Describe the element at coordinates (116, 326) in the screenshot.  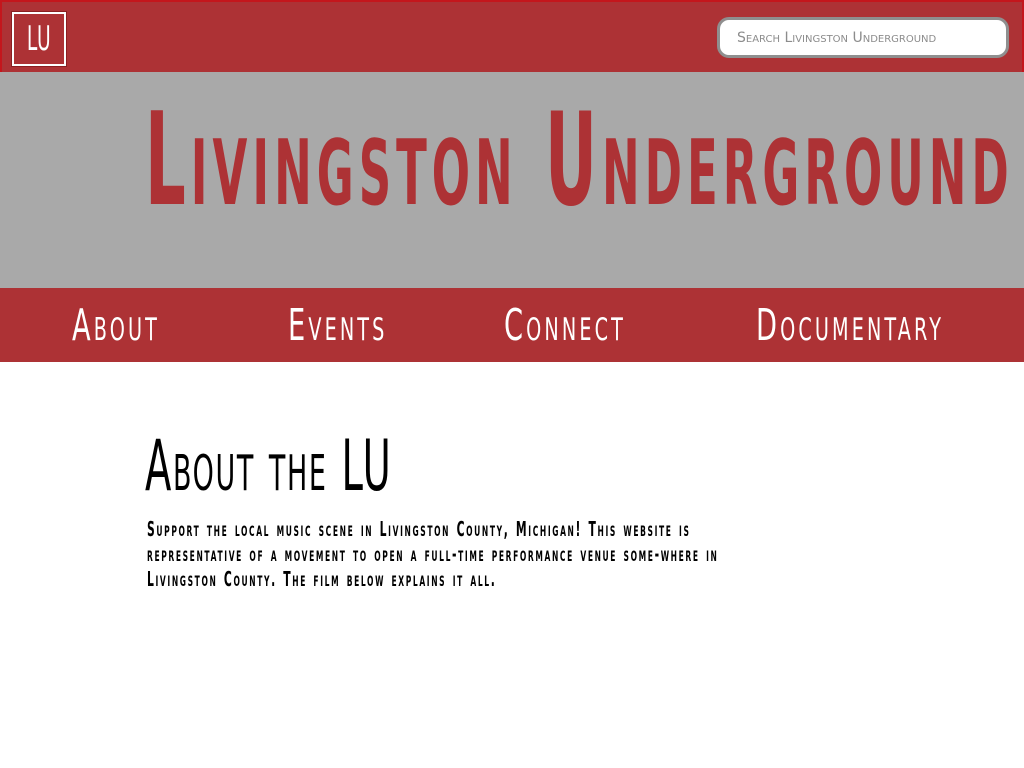
I see `nav-item-about: About` at that location.